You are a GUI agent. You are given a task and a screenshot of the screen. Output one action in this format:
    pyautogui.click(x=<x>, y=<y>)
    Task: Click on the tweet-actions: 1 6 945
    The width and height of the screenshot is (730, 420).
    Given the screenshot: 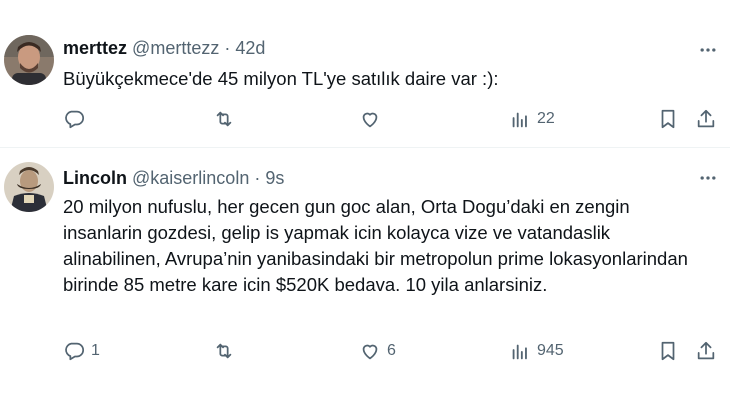 What is the action you would take?
    pyautogui.click(x=393, y=351)
    